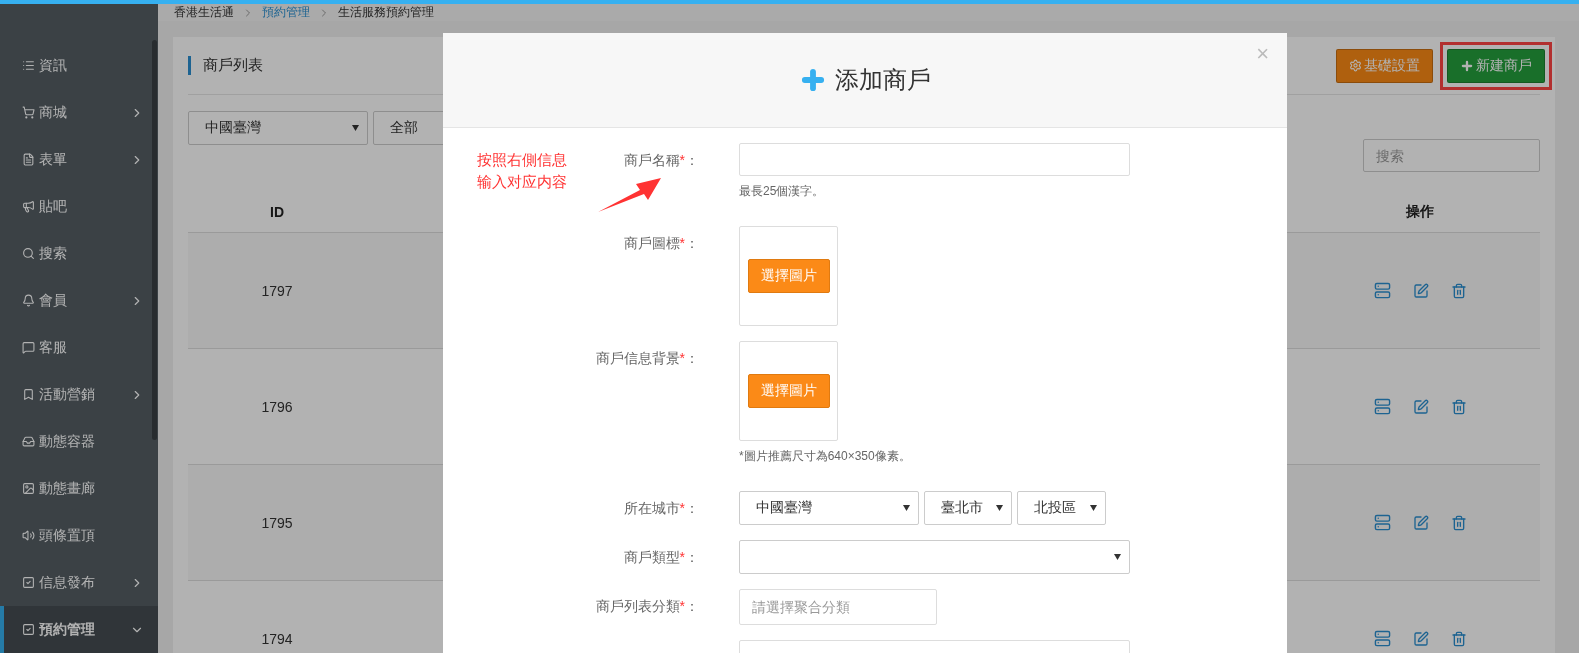  I want to click on filter-dropdown: 中國臺灣, so click(278, 128).